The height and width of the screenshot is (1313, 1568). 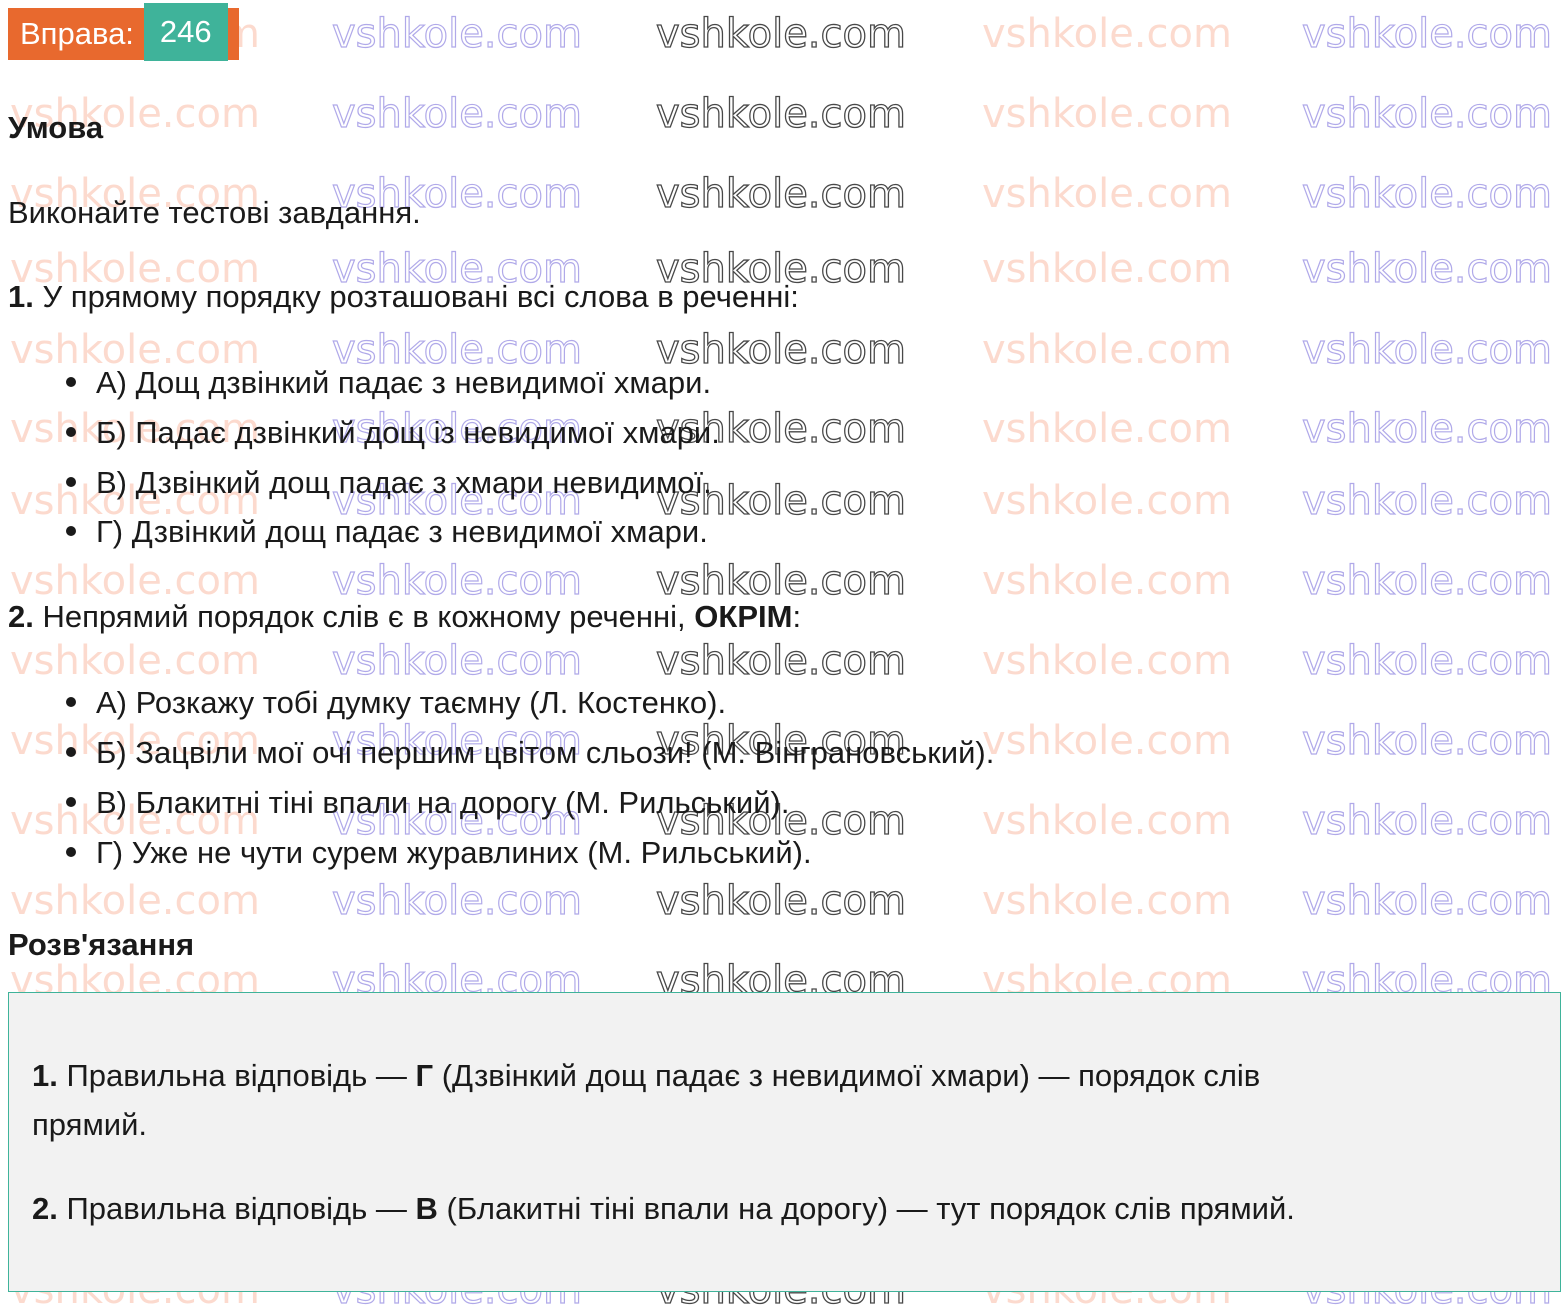 I want to click on question-1-option-c: В) Дзвінкий дощ падає з хмари невидимої., so click(x=389, y=483).